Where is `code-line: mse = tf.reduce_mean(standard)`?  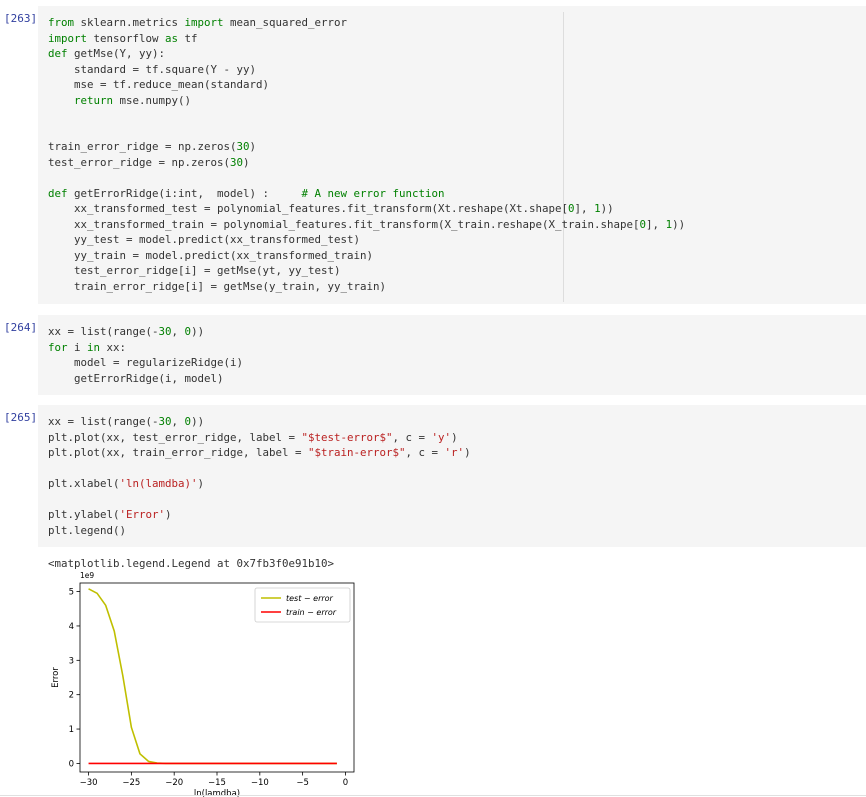
code-line: mse = tf.reduce_mean(standard) is located at coordinates (366, 85).